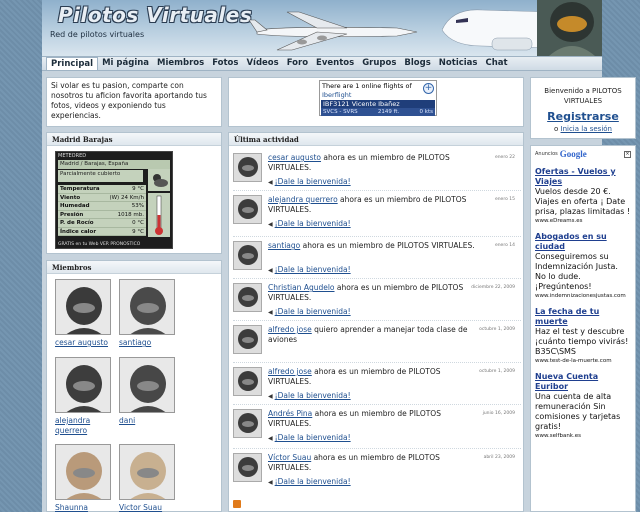 The height and width of the screenshot is (512, 640). Describe the element at coordinates (301, 287) in the screenshot. I see `activity-user-link: Christian Agudelo` at that location.